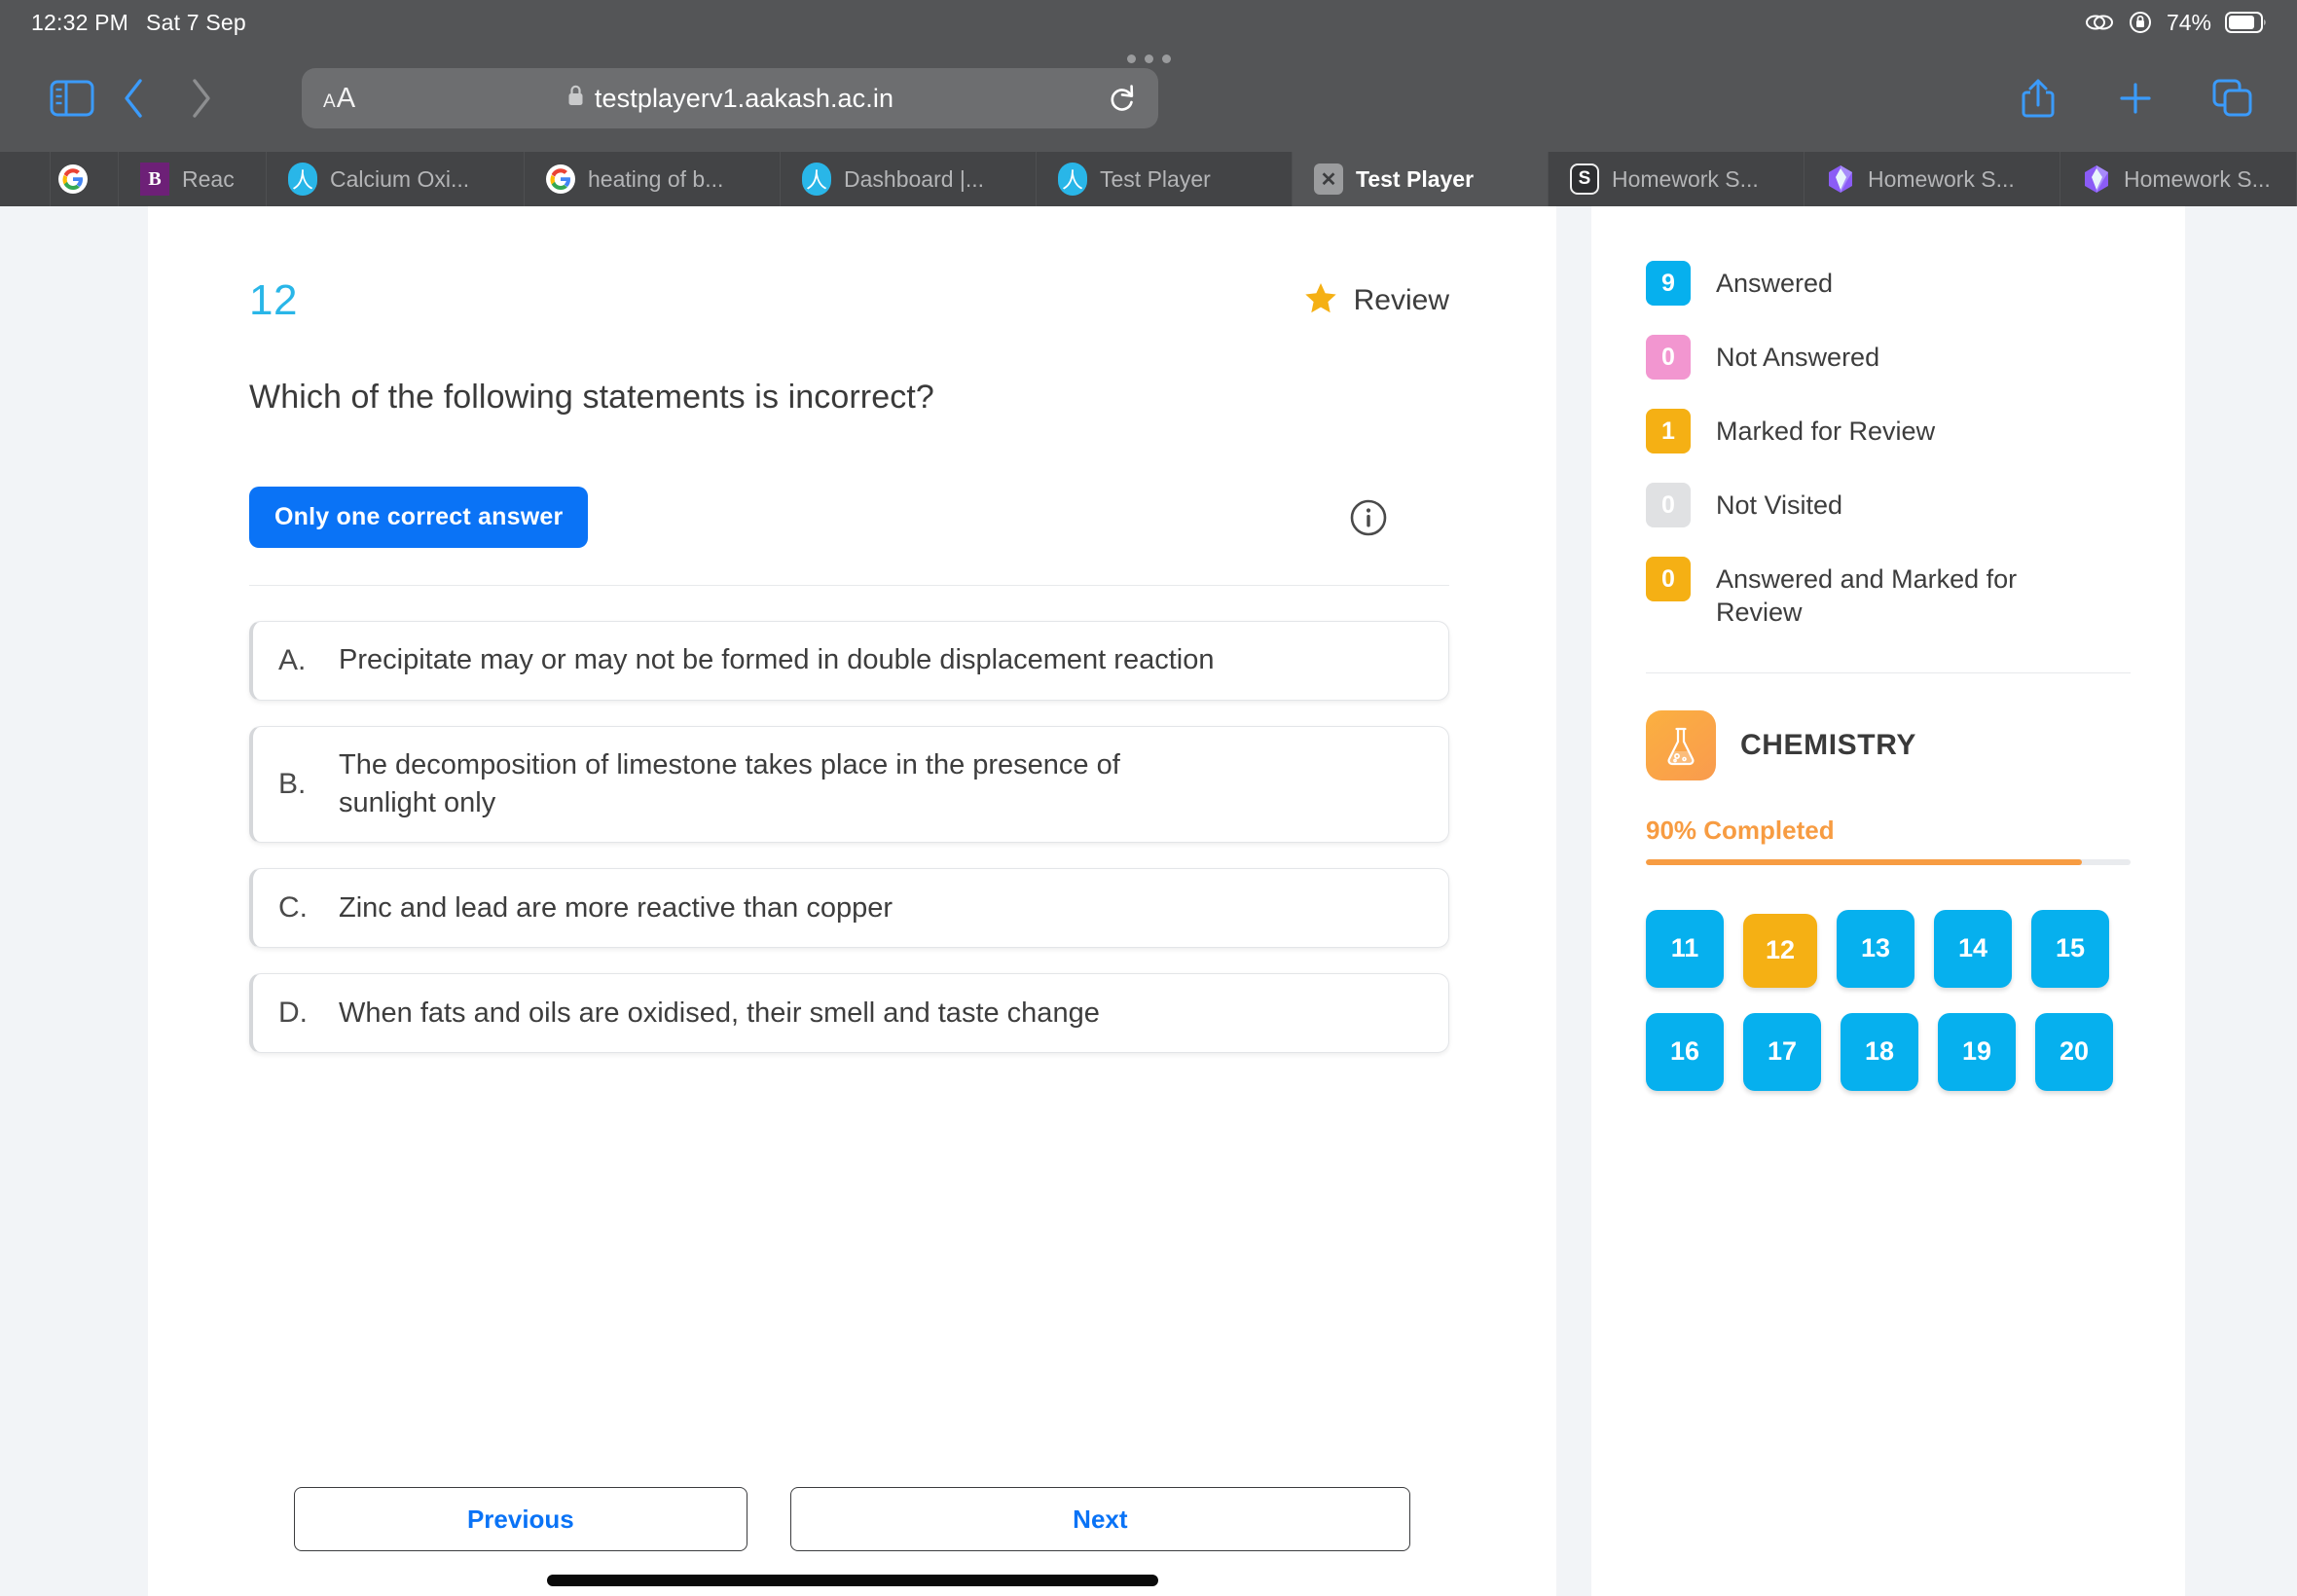 The image size is (2297, 1596). What do you see at coordinates (72, 98) in the screenshot?
I see `sidebar-toggle-icon` at bounding box center [72, 98].